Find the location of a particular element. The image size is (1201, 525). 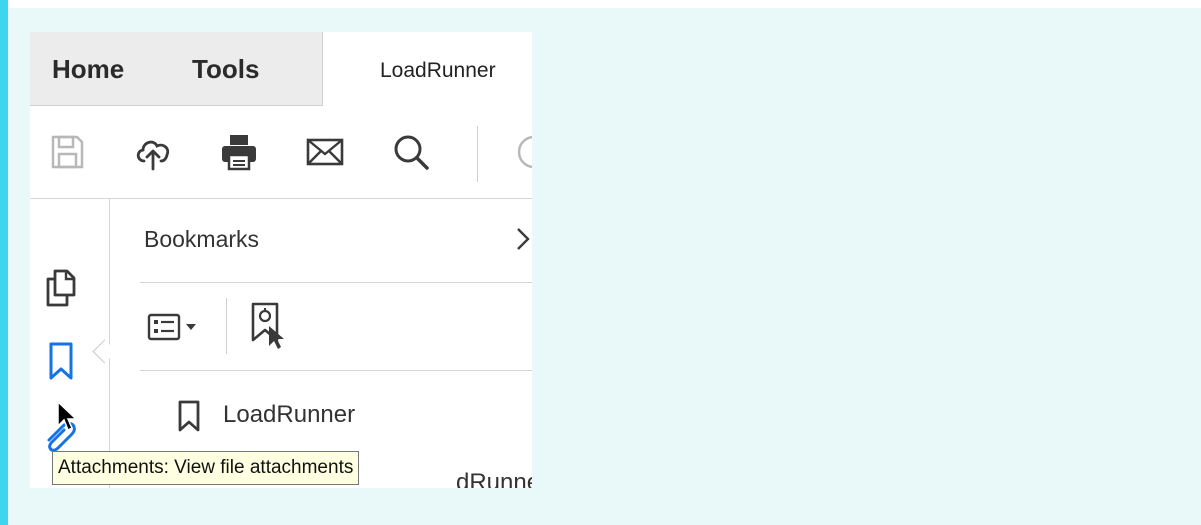

page-thumbnails-icon is located at coordinates (61, 288).